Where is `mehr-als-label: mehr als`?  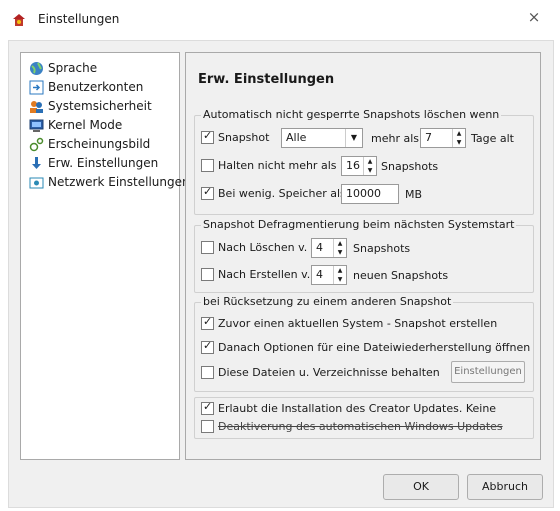 mehr-als-label: mehr als is located at coordinates (395, 138).